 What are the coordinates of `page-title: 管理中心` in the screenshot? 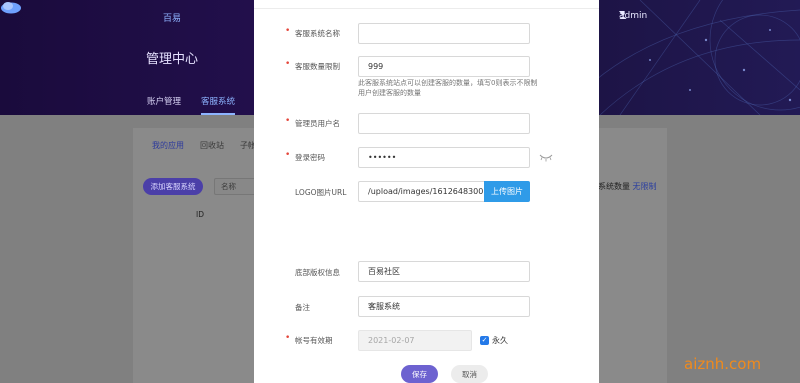 It's located at (172, 59).